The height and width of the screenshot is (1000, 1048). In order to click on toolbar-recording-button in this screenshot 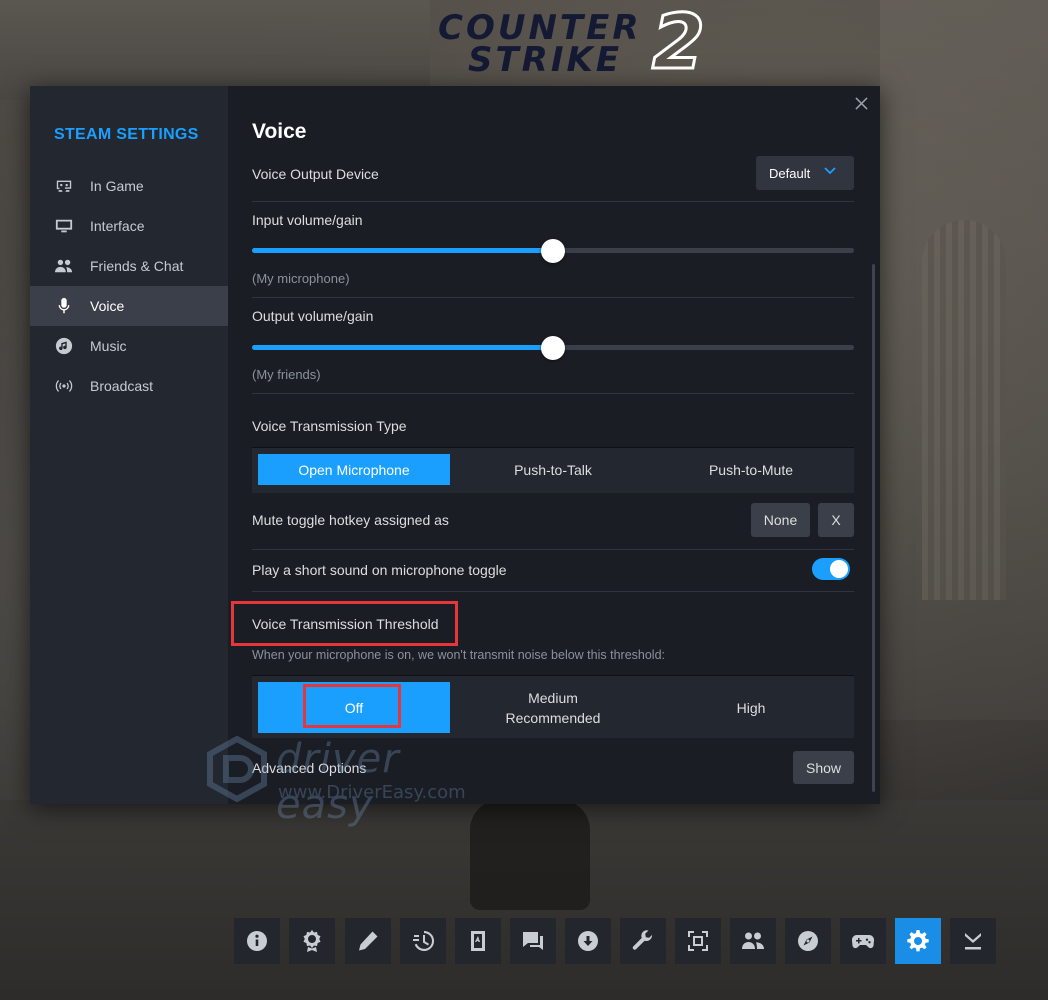, I will do `click(423, 941)`.